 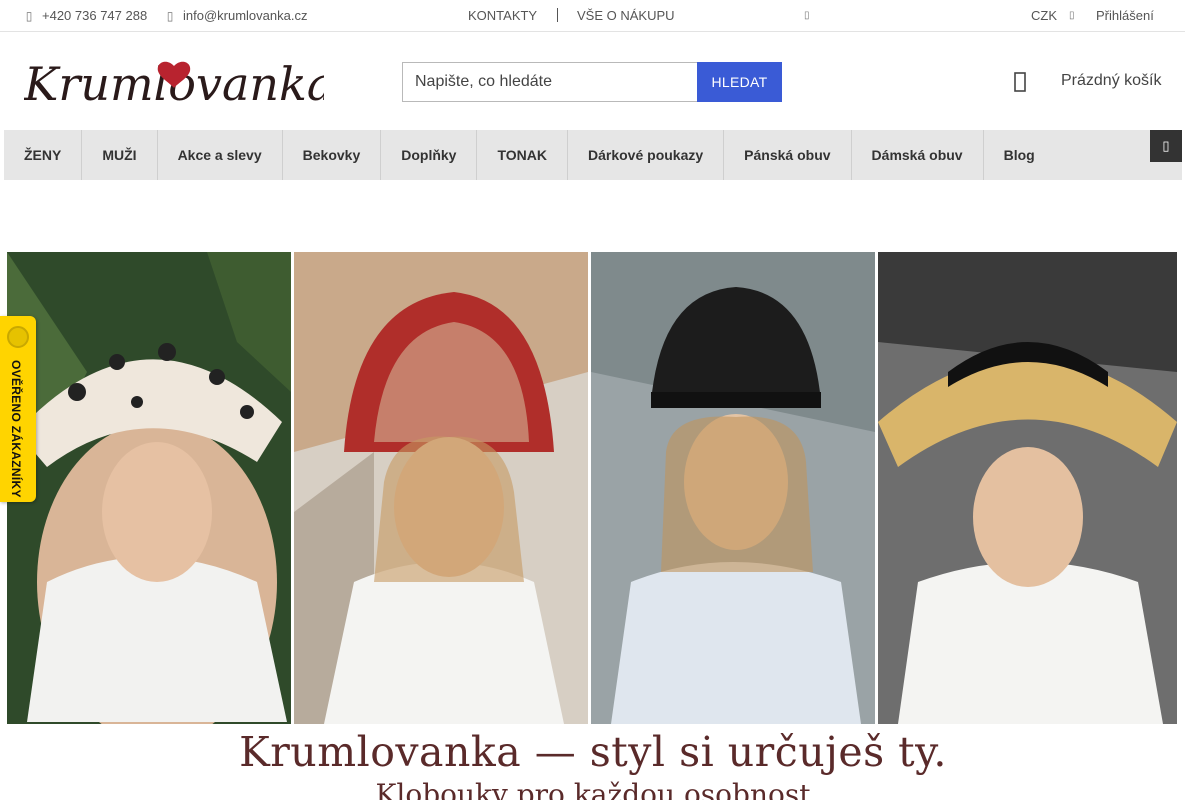 What do you see at coordinates (807, 15) in the screenshot?
I see `chevron-down-icon: ▯` at bounding box center [807, 15].